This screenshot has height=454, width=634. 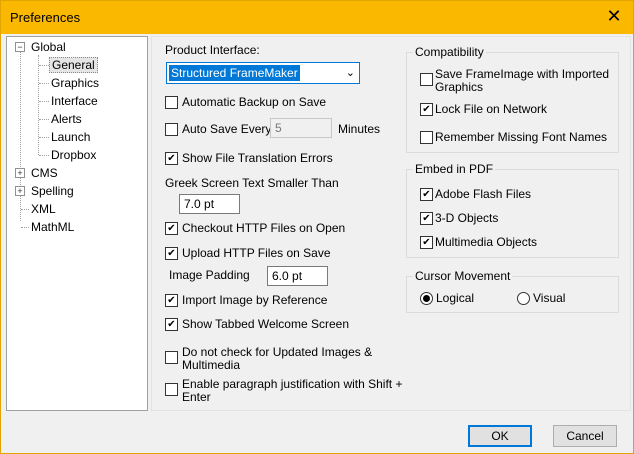 I want to click on minutes-label: Minutes, so click(x=359, y=129).